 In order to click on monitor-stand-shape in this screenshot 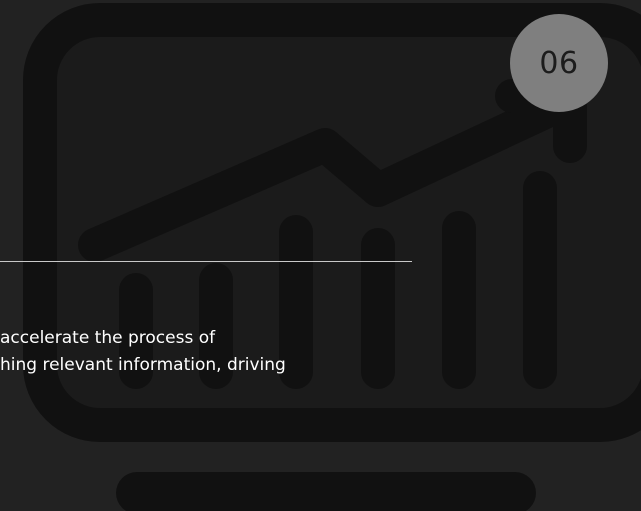, I will do `click(326, 491)`.